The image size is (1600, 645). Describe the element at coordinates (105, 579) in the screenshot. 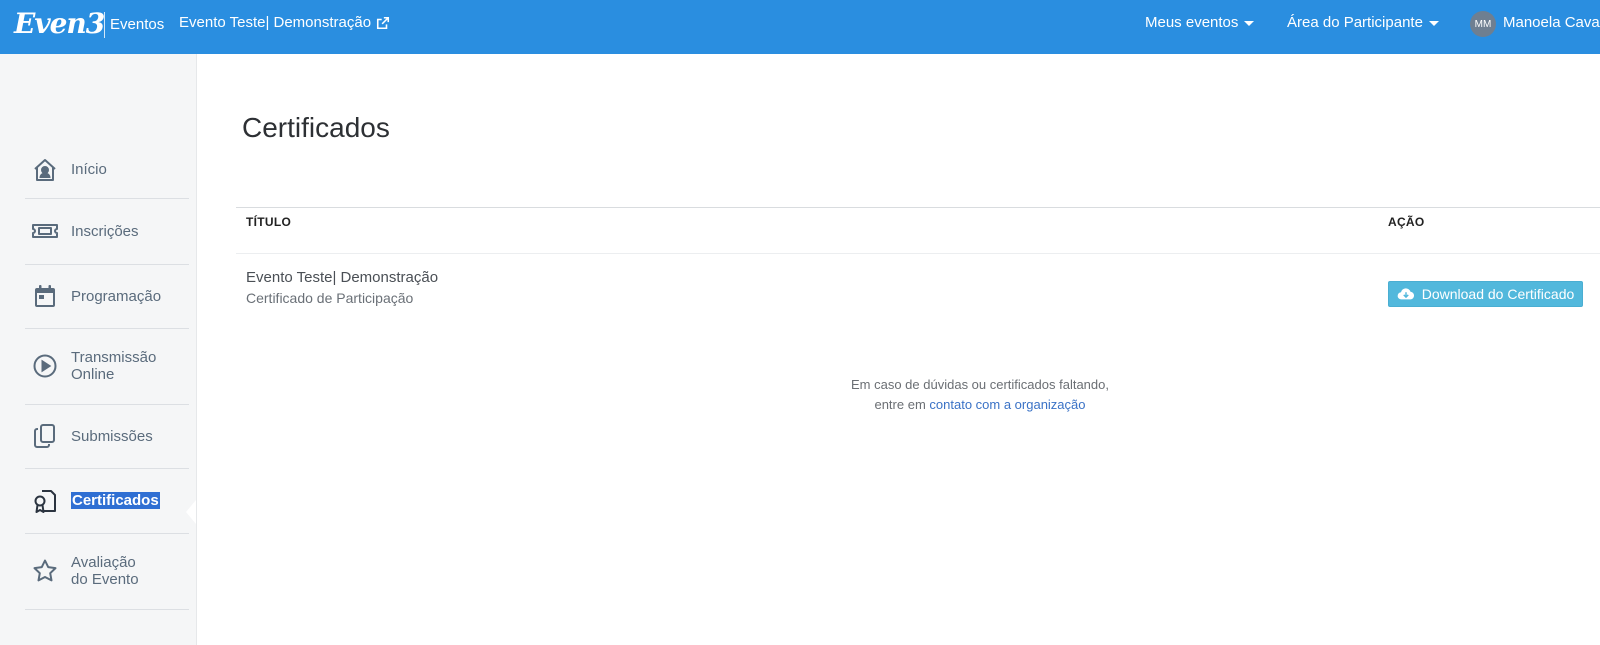

I see `label-line-2: do Evento` at that location.